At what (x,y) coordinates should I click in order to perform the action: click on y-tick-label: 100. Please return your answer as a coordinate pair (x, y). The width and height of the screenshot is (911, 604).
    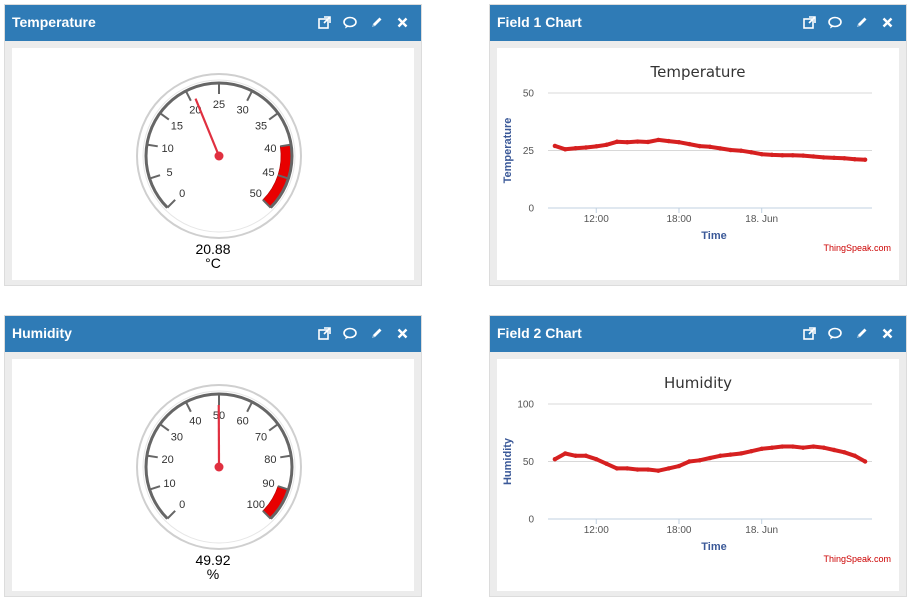
    Looking at the image, I should click on (525, 405).